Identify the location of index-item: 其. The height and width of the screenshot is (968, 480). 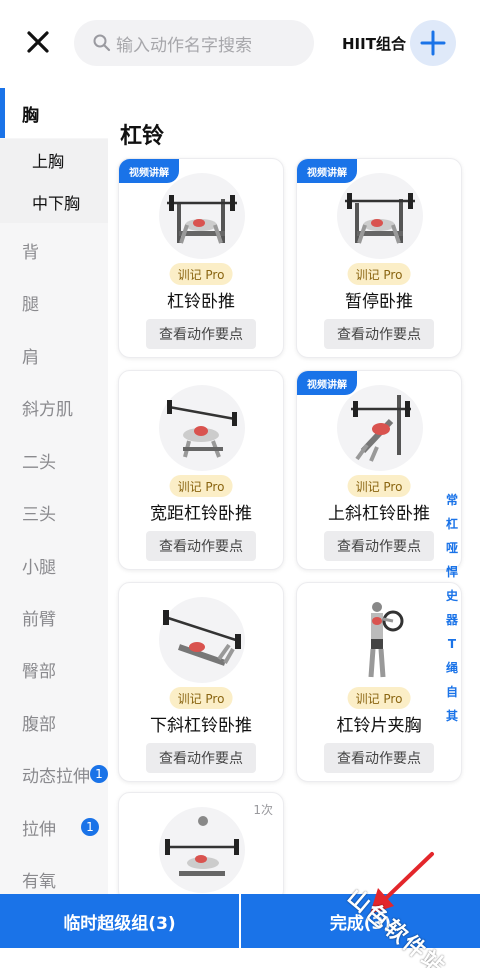
(452, 716).